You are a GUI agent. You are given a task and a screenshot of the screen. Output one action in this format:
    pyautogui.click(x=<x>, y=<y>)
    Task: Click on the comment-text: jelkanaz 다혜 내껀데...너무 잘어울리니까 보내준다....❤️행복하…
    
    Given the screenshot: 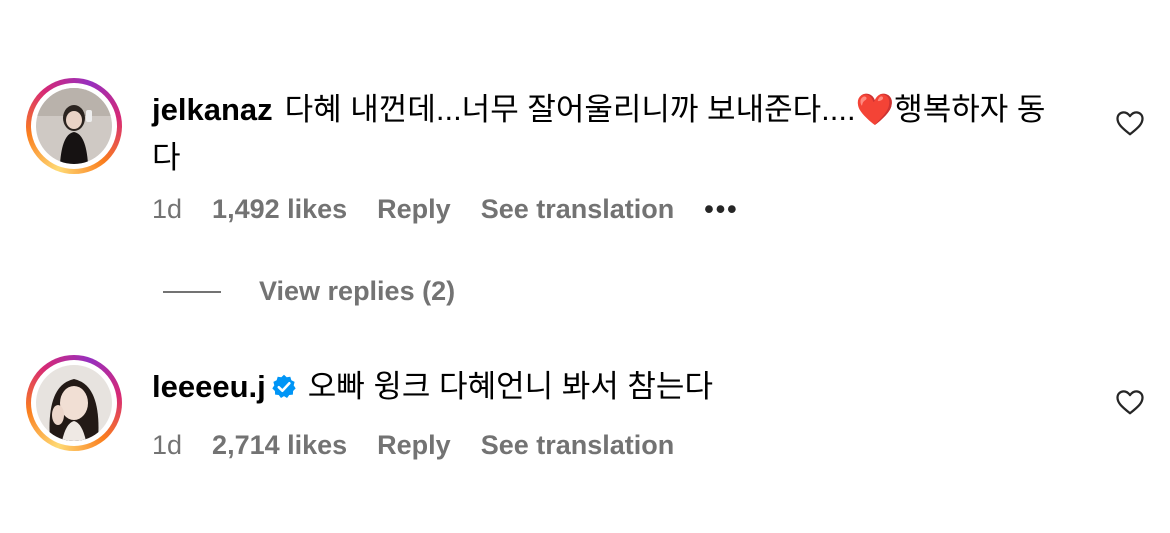 What is the action you would take?
    pyautogui.click(x=612, y=134)
    